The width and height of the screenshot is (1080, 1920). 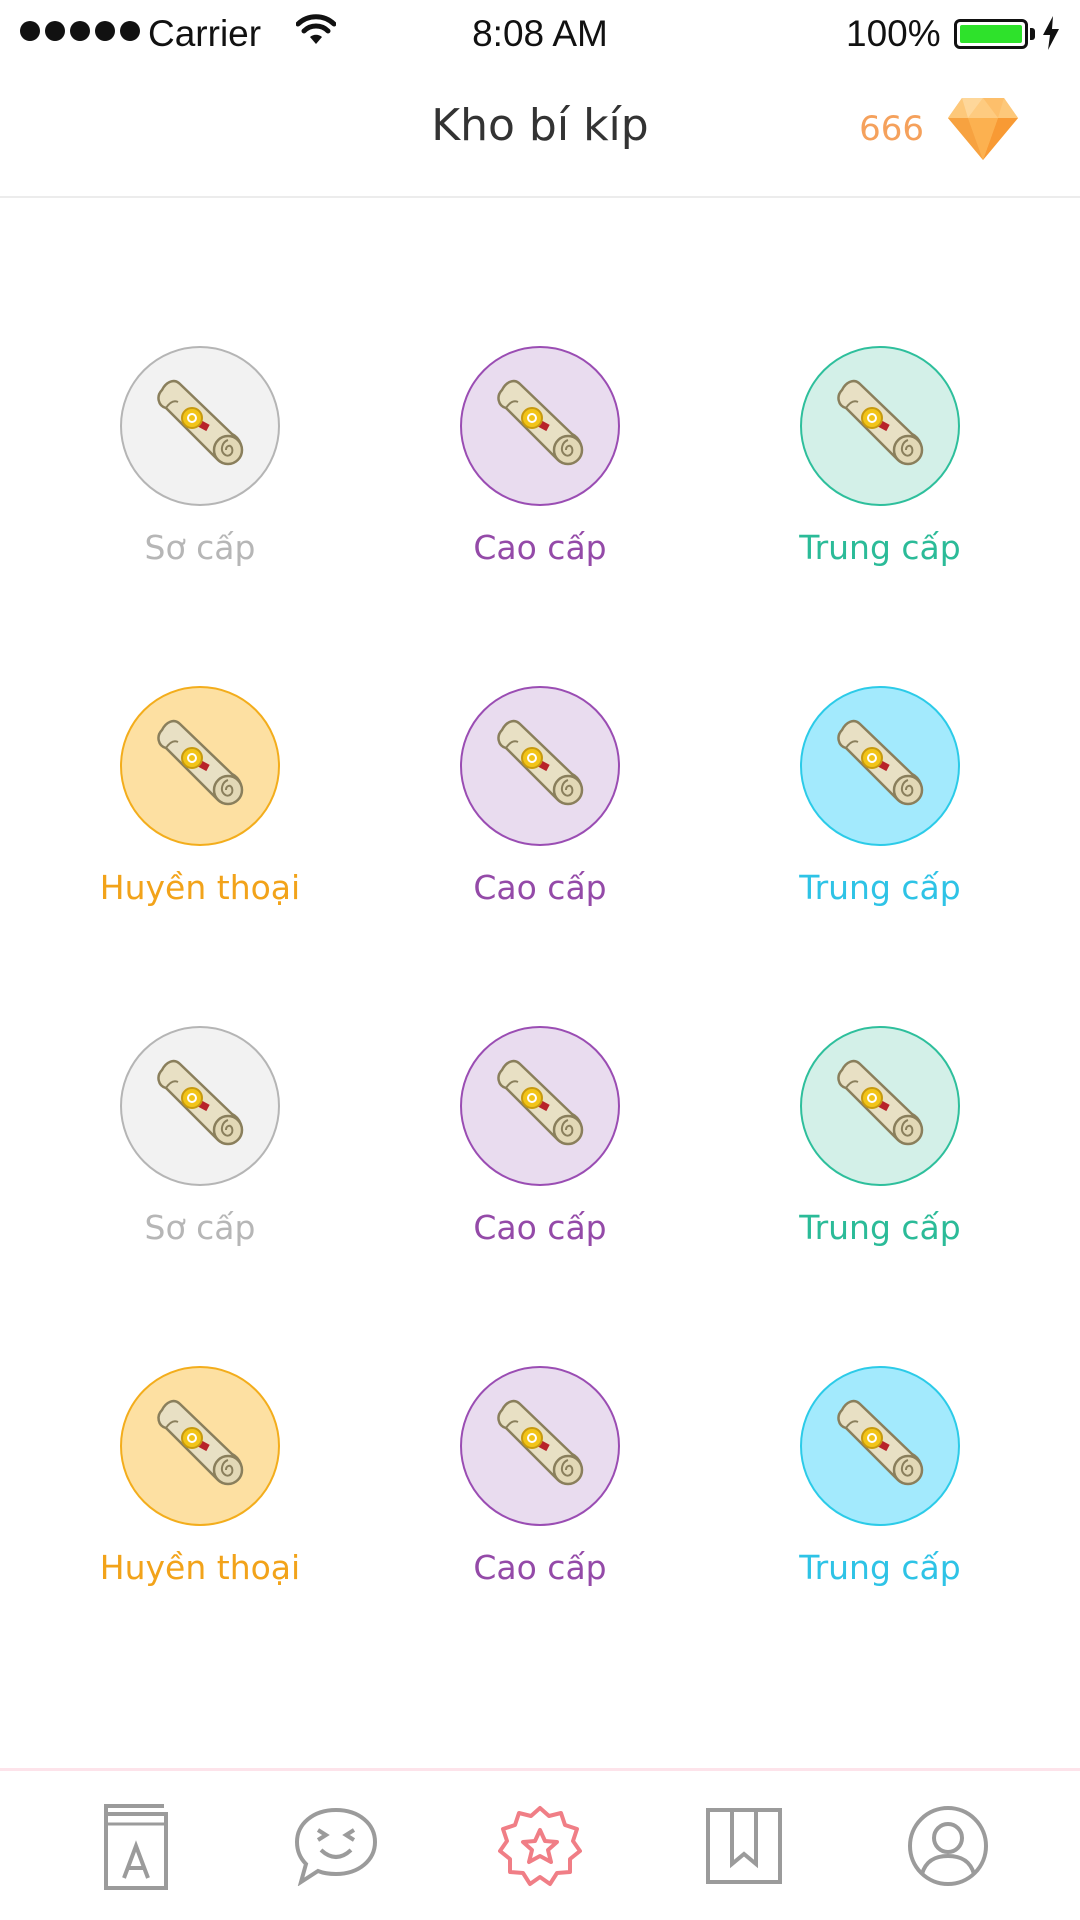 I want to click on star-badge-icon, so click(x=540, y=1845).